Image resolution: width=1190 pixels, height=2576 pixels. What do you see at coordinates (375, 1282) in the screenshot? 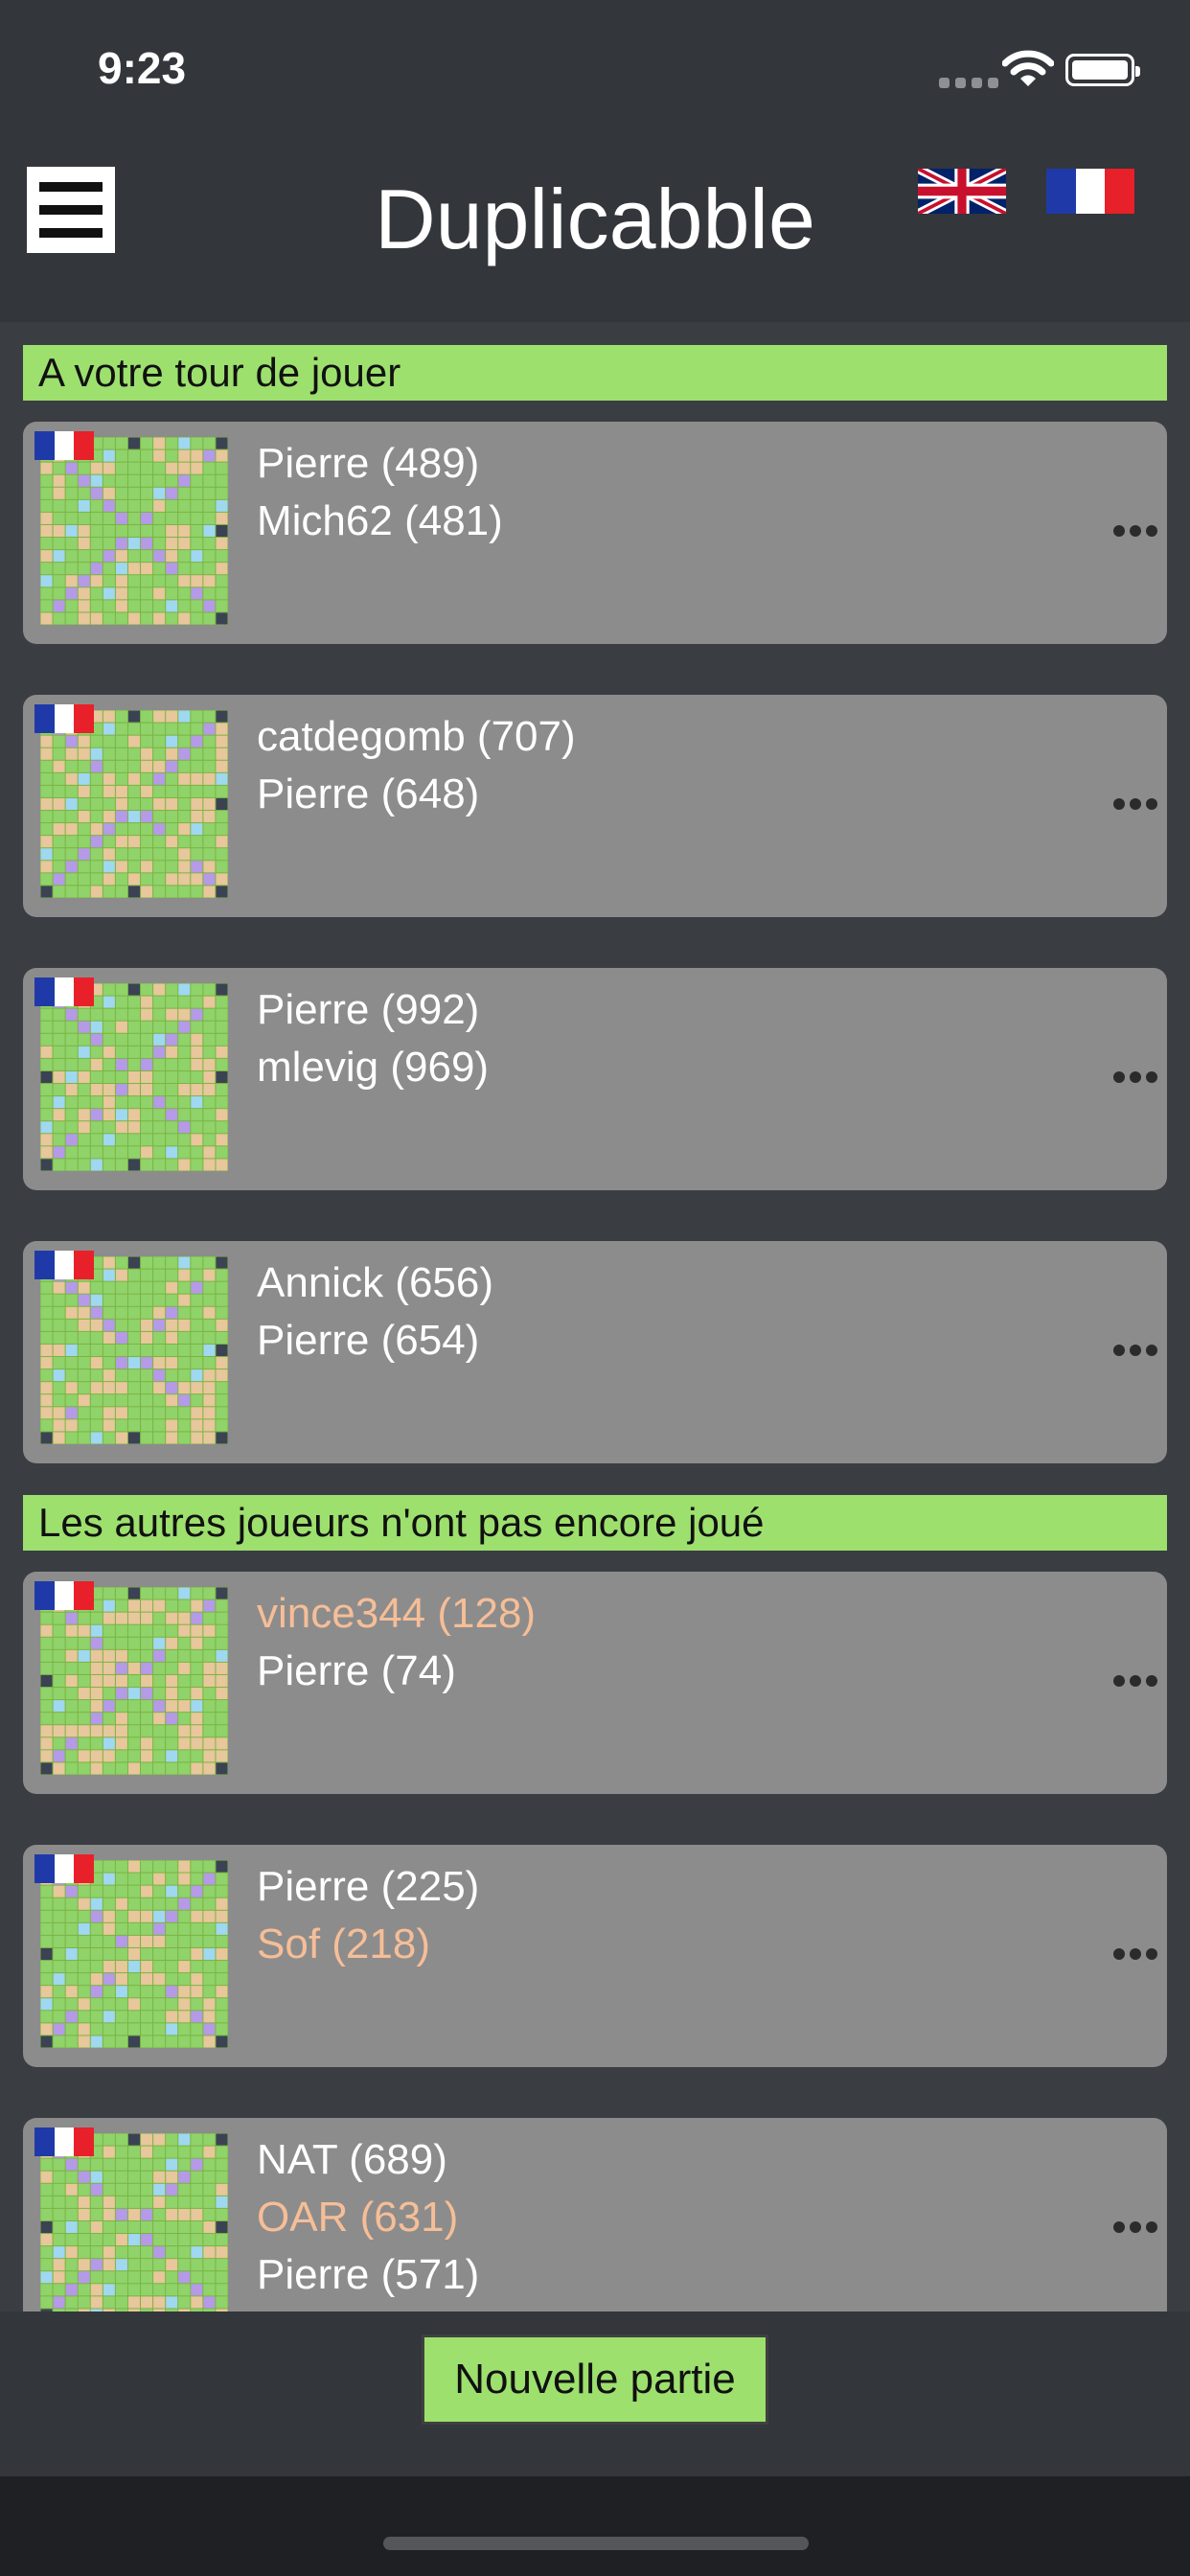
I see `player-score: Annick (656)` at bounding box center [375, 1282].